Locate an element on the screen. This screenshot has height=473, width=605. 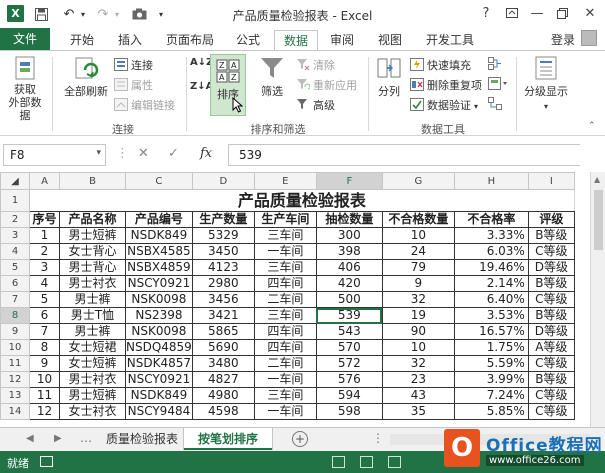
row-header: 1 is located at coordinates (15, 200).